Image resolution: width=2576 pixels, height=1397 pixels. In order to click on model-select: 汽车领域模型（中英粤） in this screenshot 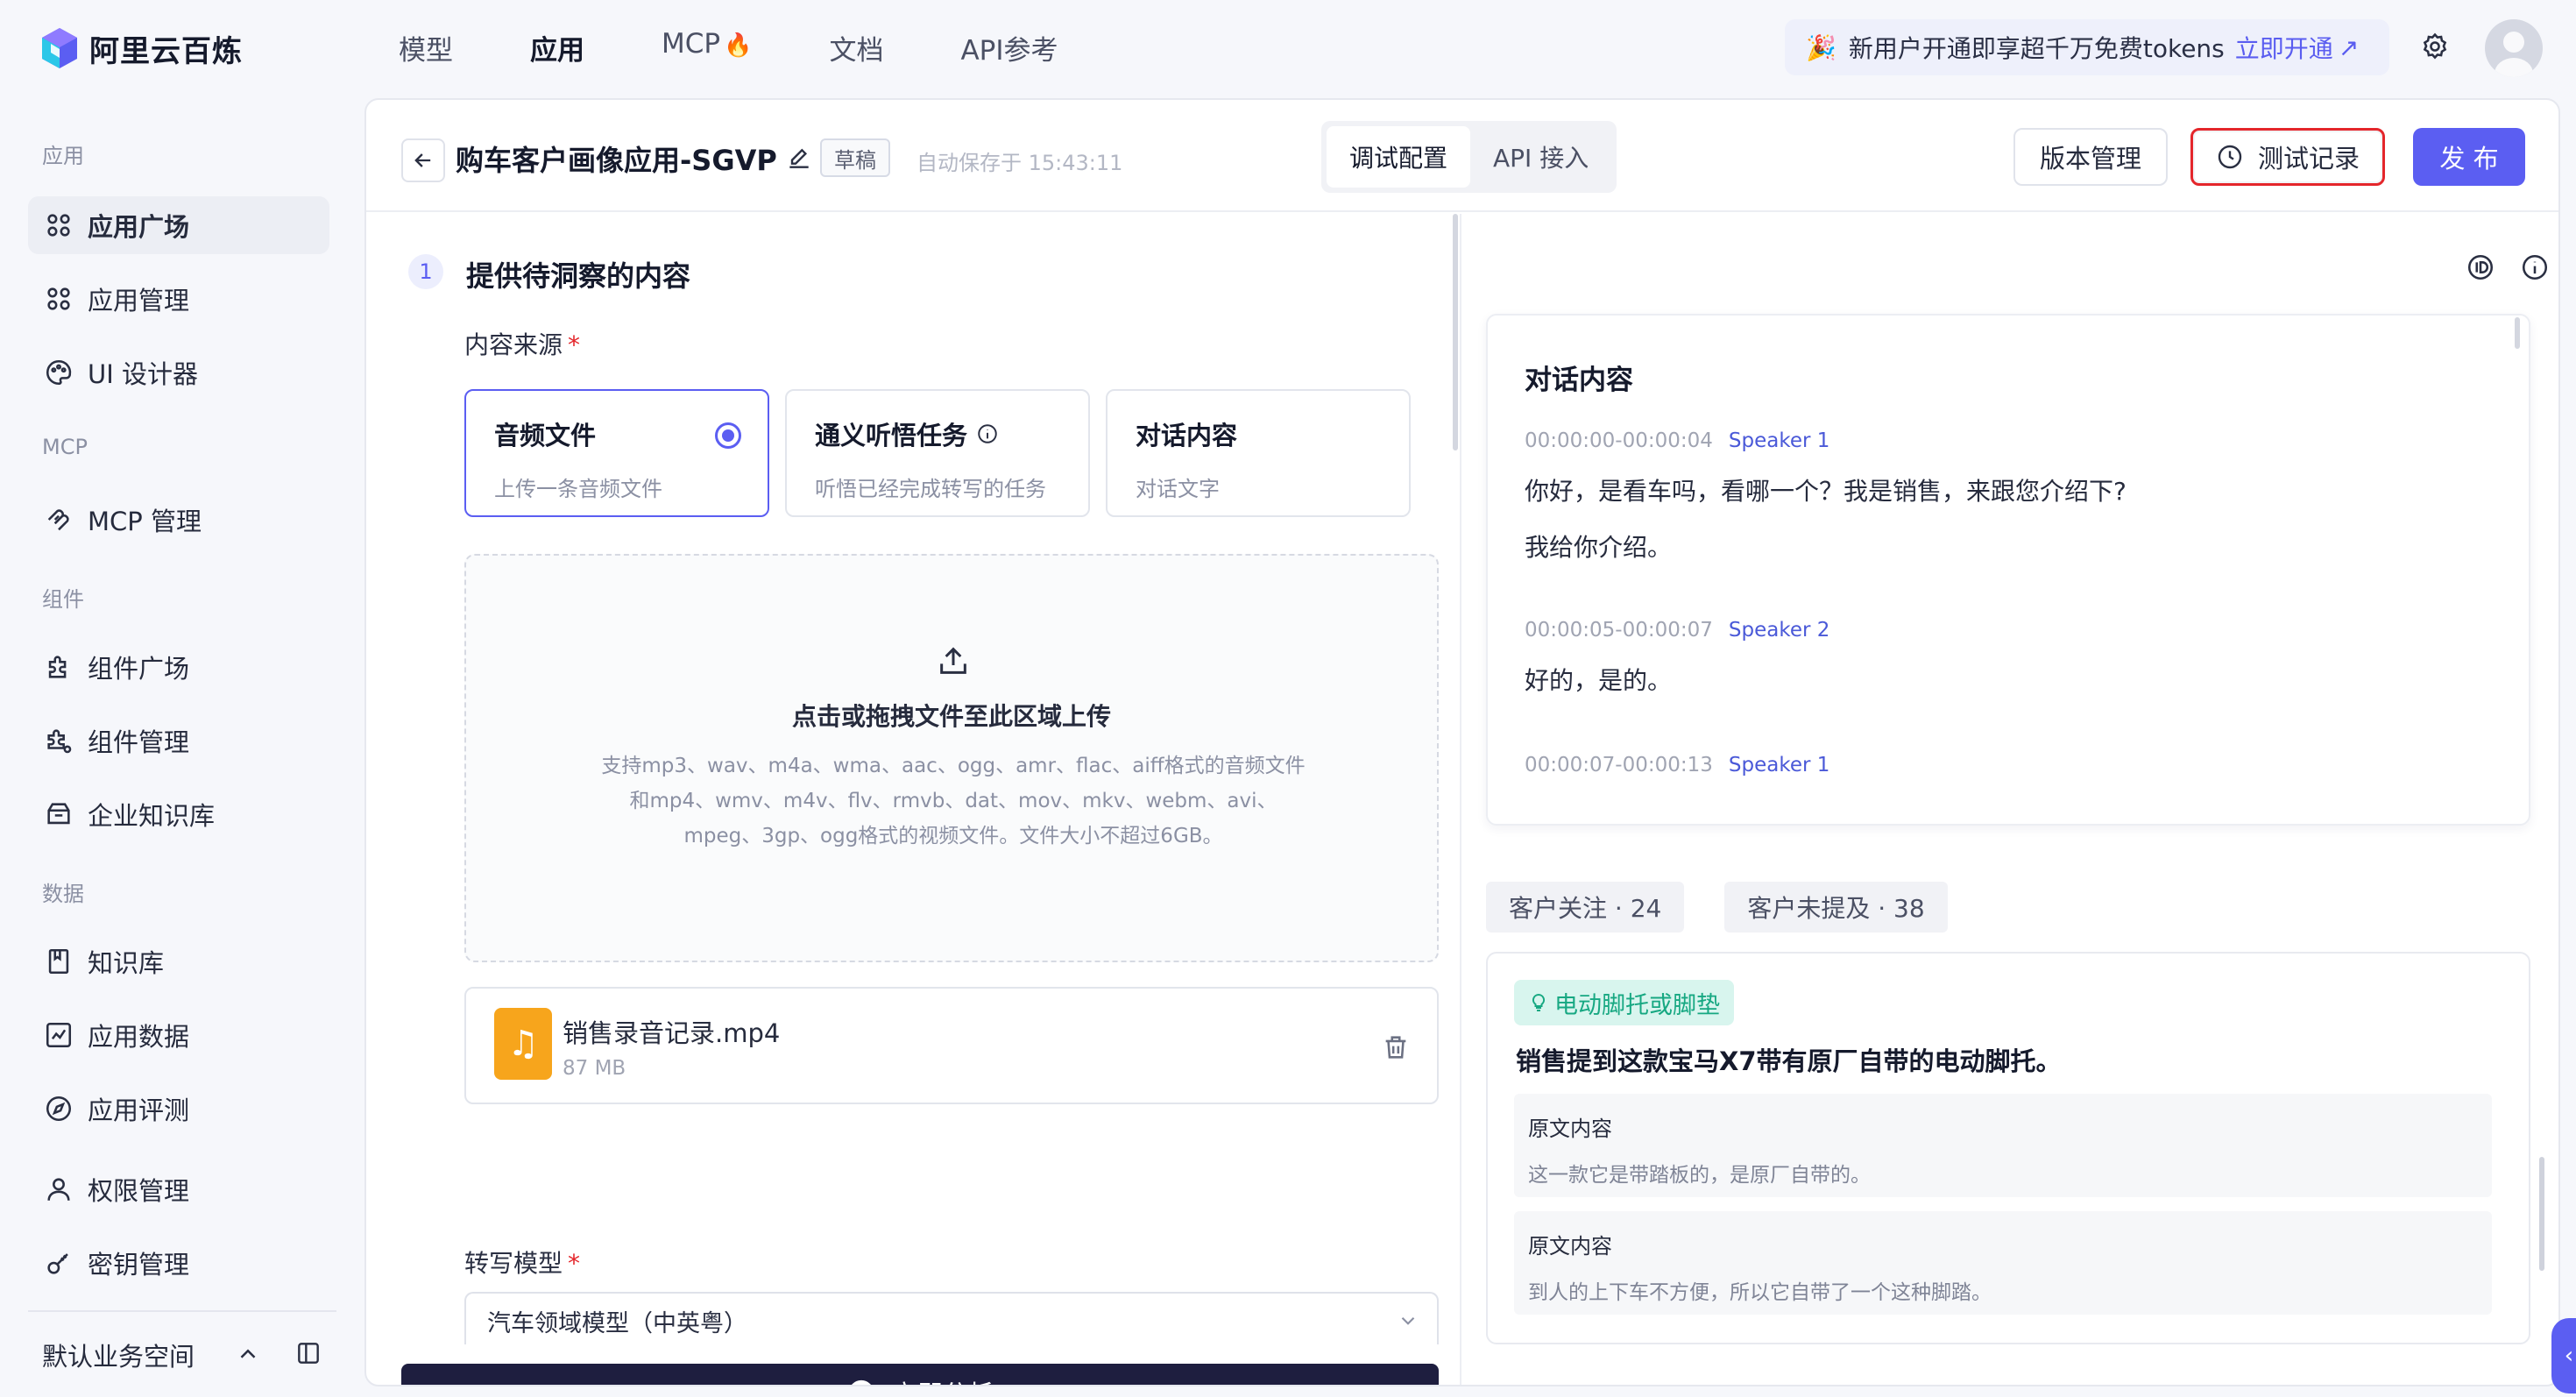, I will do `click(951, 1318)`.